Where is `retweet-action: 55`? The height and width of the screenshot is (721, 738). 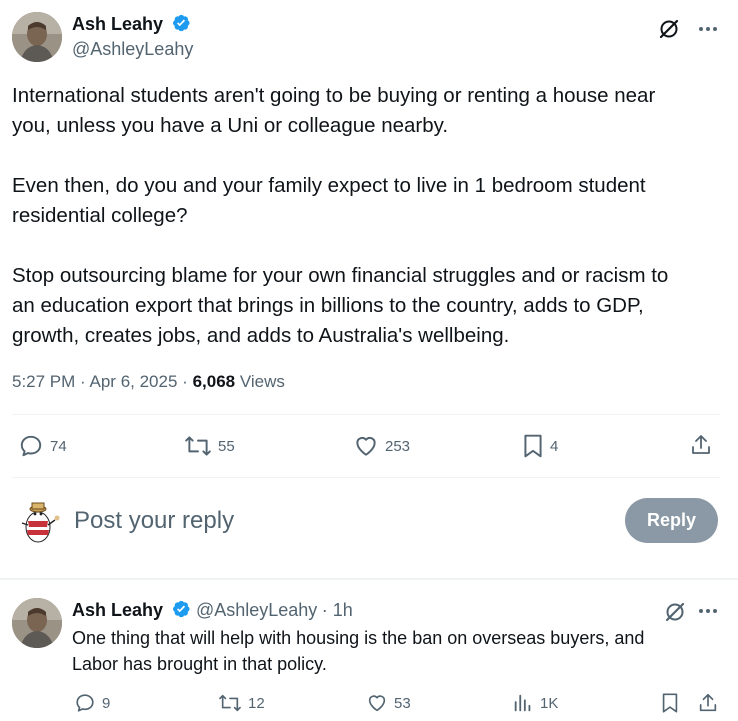 retweet-action: 55 is located at coordinates (209, 446).